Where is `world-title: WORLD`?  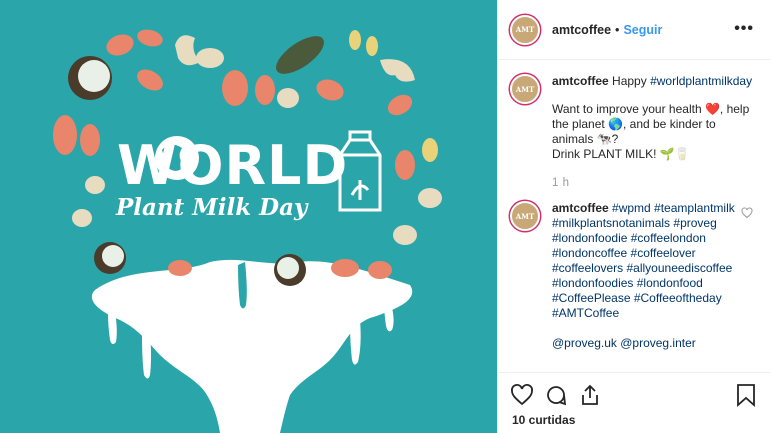 world-title: WORLD is located at coordinates (233, 165).